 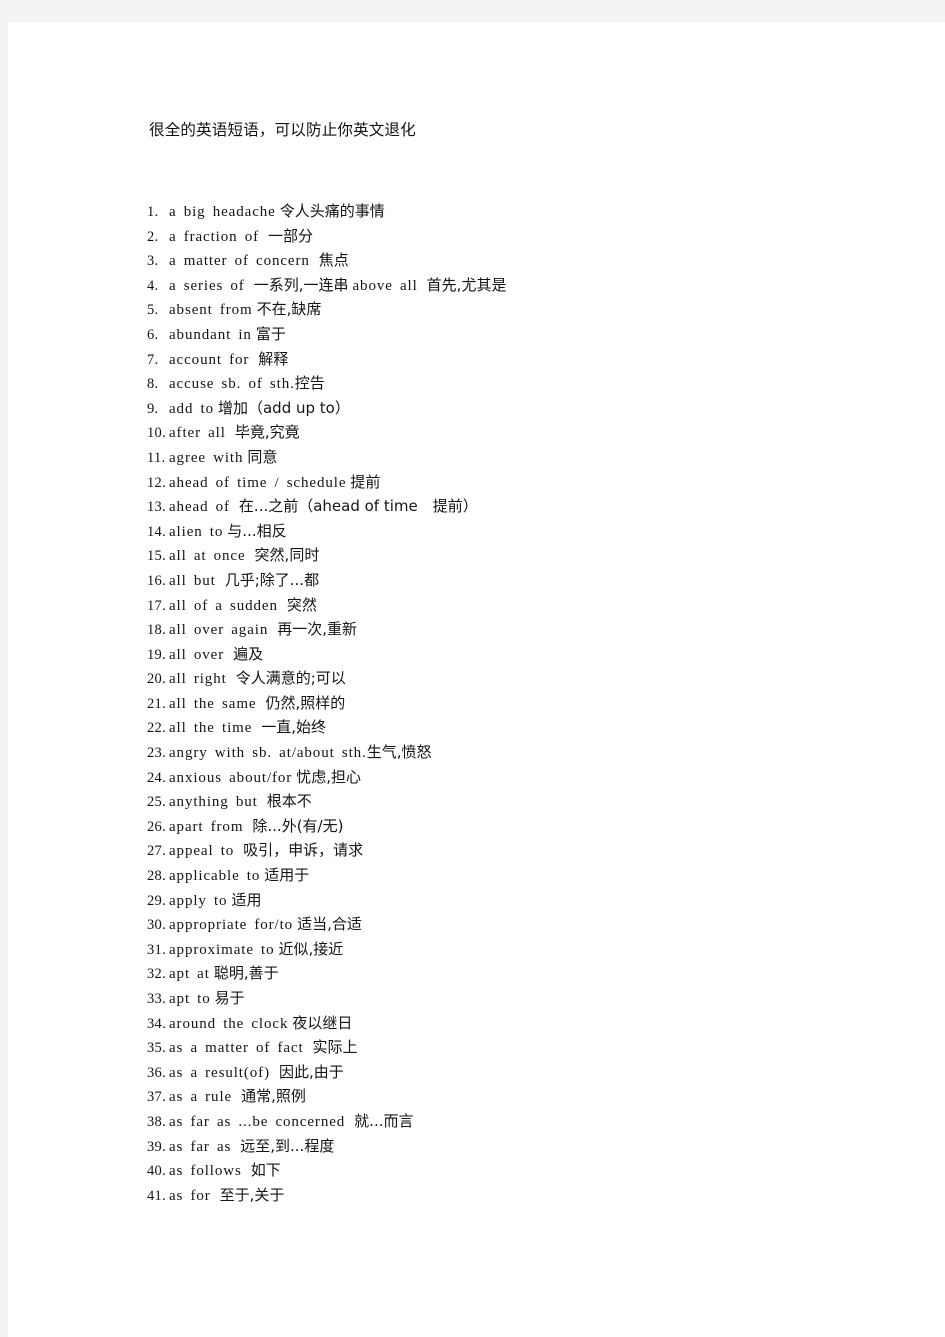 What do you see at coordinates (189, 974) in the screenshot?
I see `phrase-english: apt at` at bounding box center [189, 974].